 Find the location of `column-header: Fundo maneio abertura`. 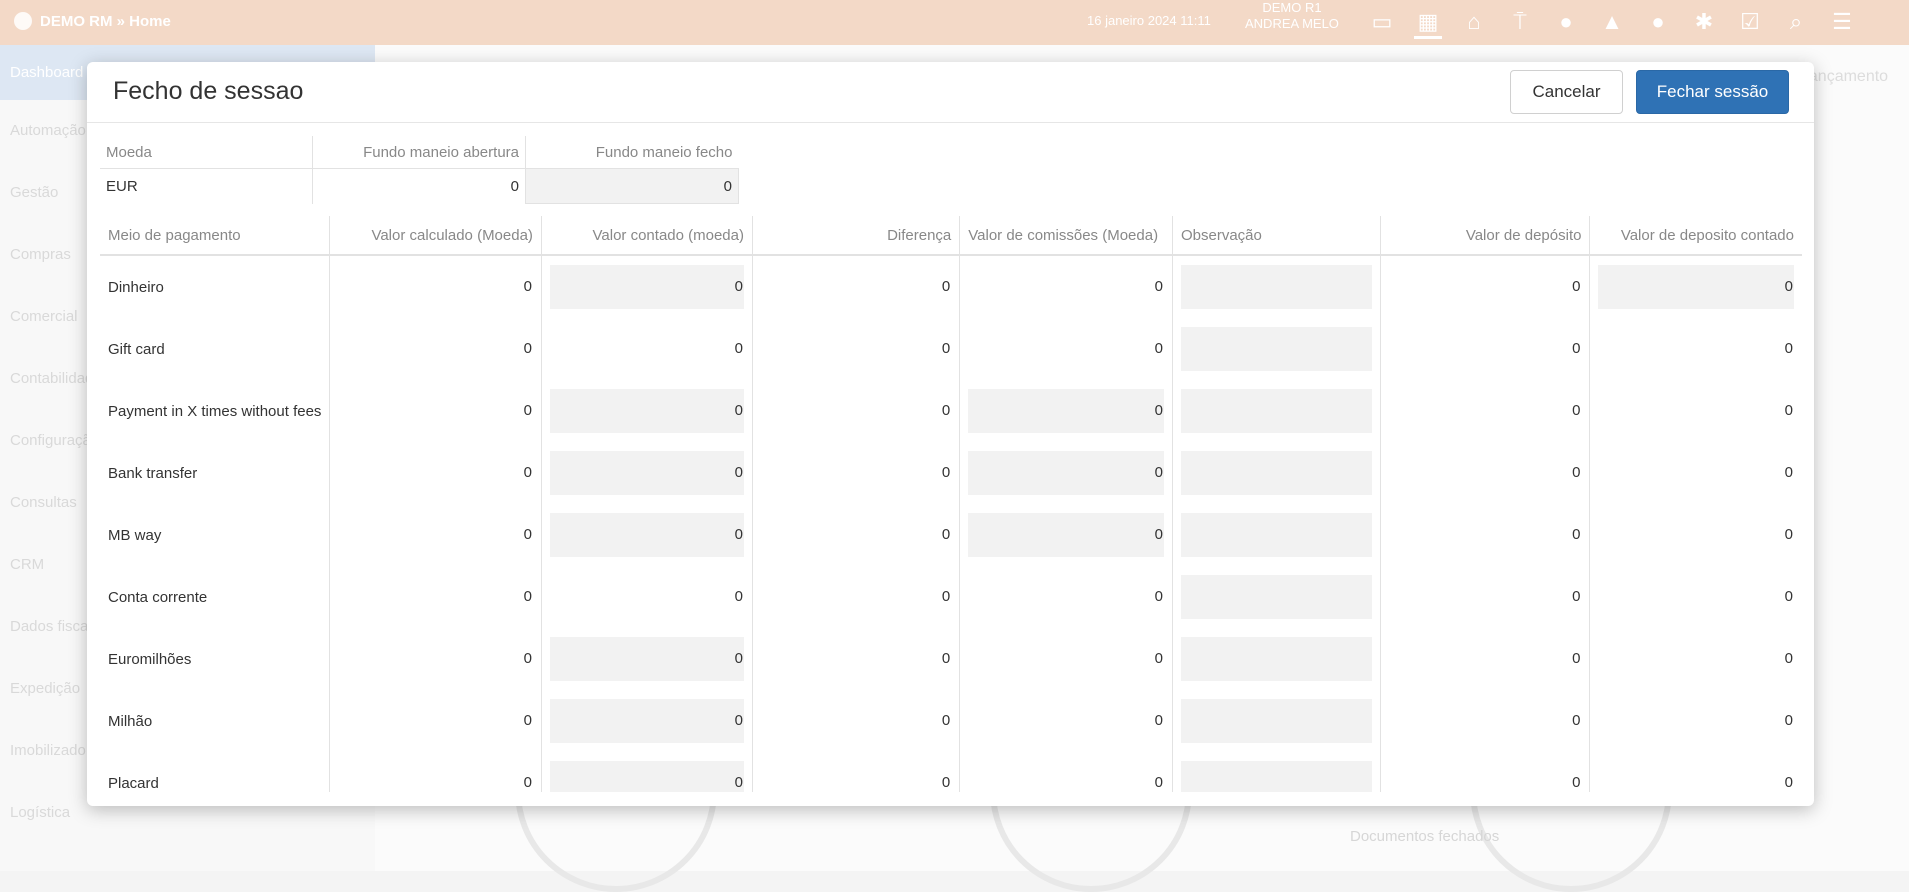

column-header: Fundo maneio abertura is located at coordinates (419, 152).